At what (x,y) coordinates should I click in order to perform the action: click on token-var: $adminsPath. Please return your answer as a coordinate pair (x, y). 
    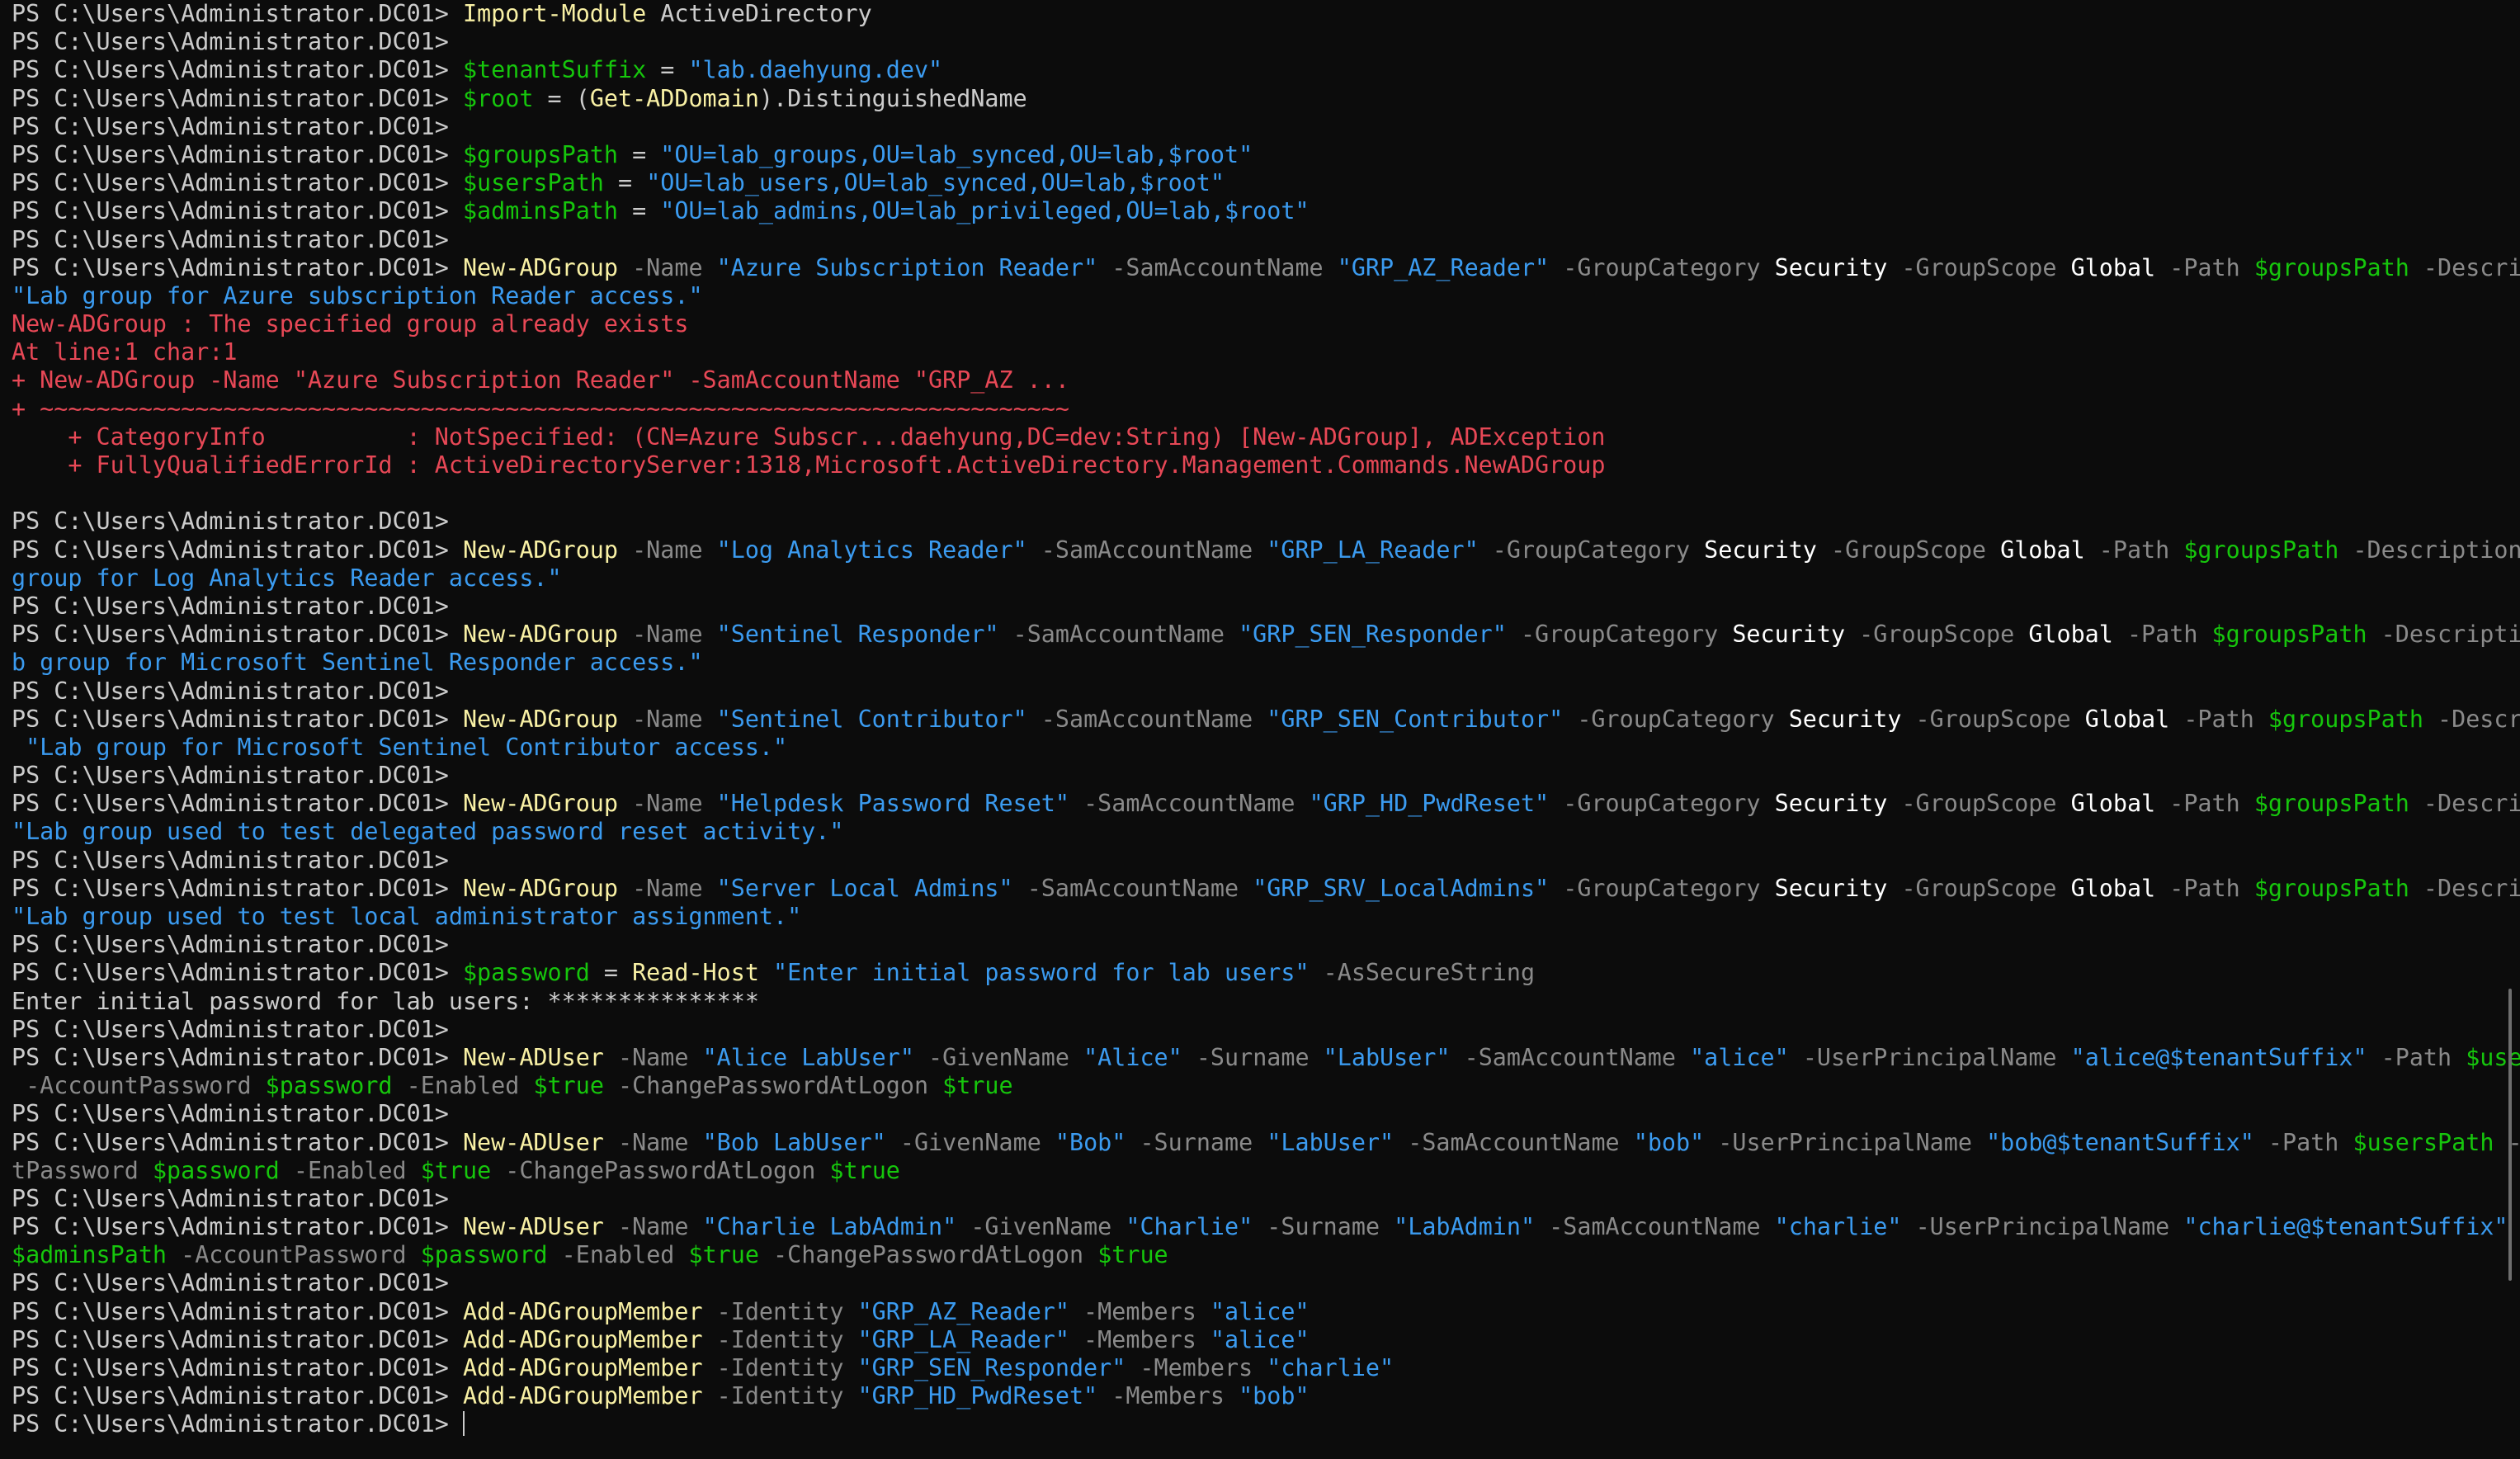
    Looking at the image, I should click on (540, 211).